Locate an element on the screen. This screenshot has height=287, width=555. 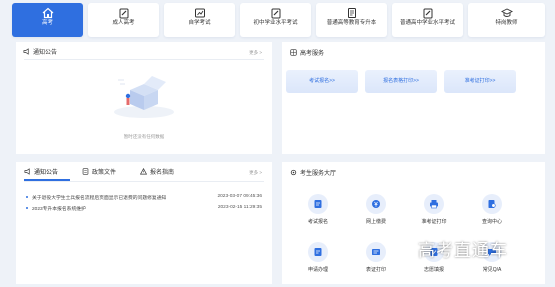
nav-tab-special-teacher: 特岗教师 is located at coordinates (506, 20).